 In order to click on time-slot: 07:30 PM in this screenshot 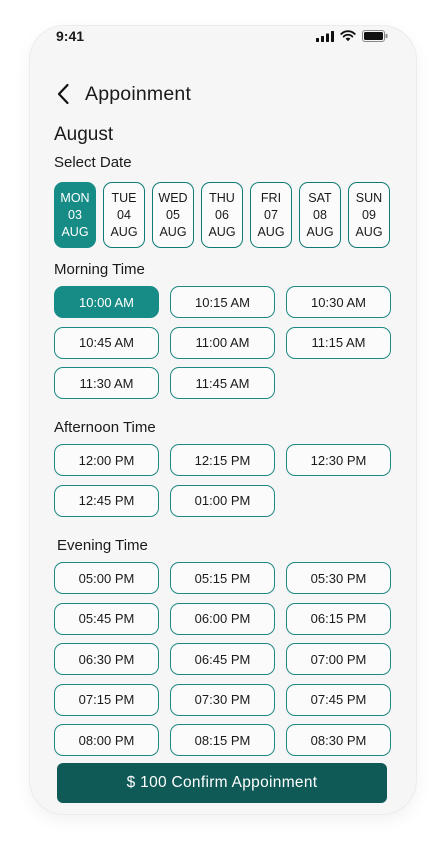, I will do `click(222, 699)`.